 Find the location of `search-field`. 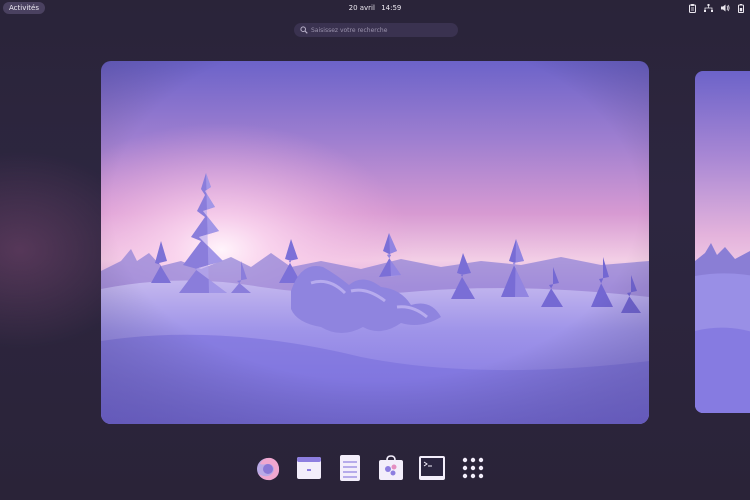

search-field is located at coordinates (376, 30).